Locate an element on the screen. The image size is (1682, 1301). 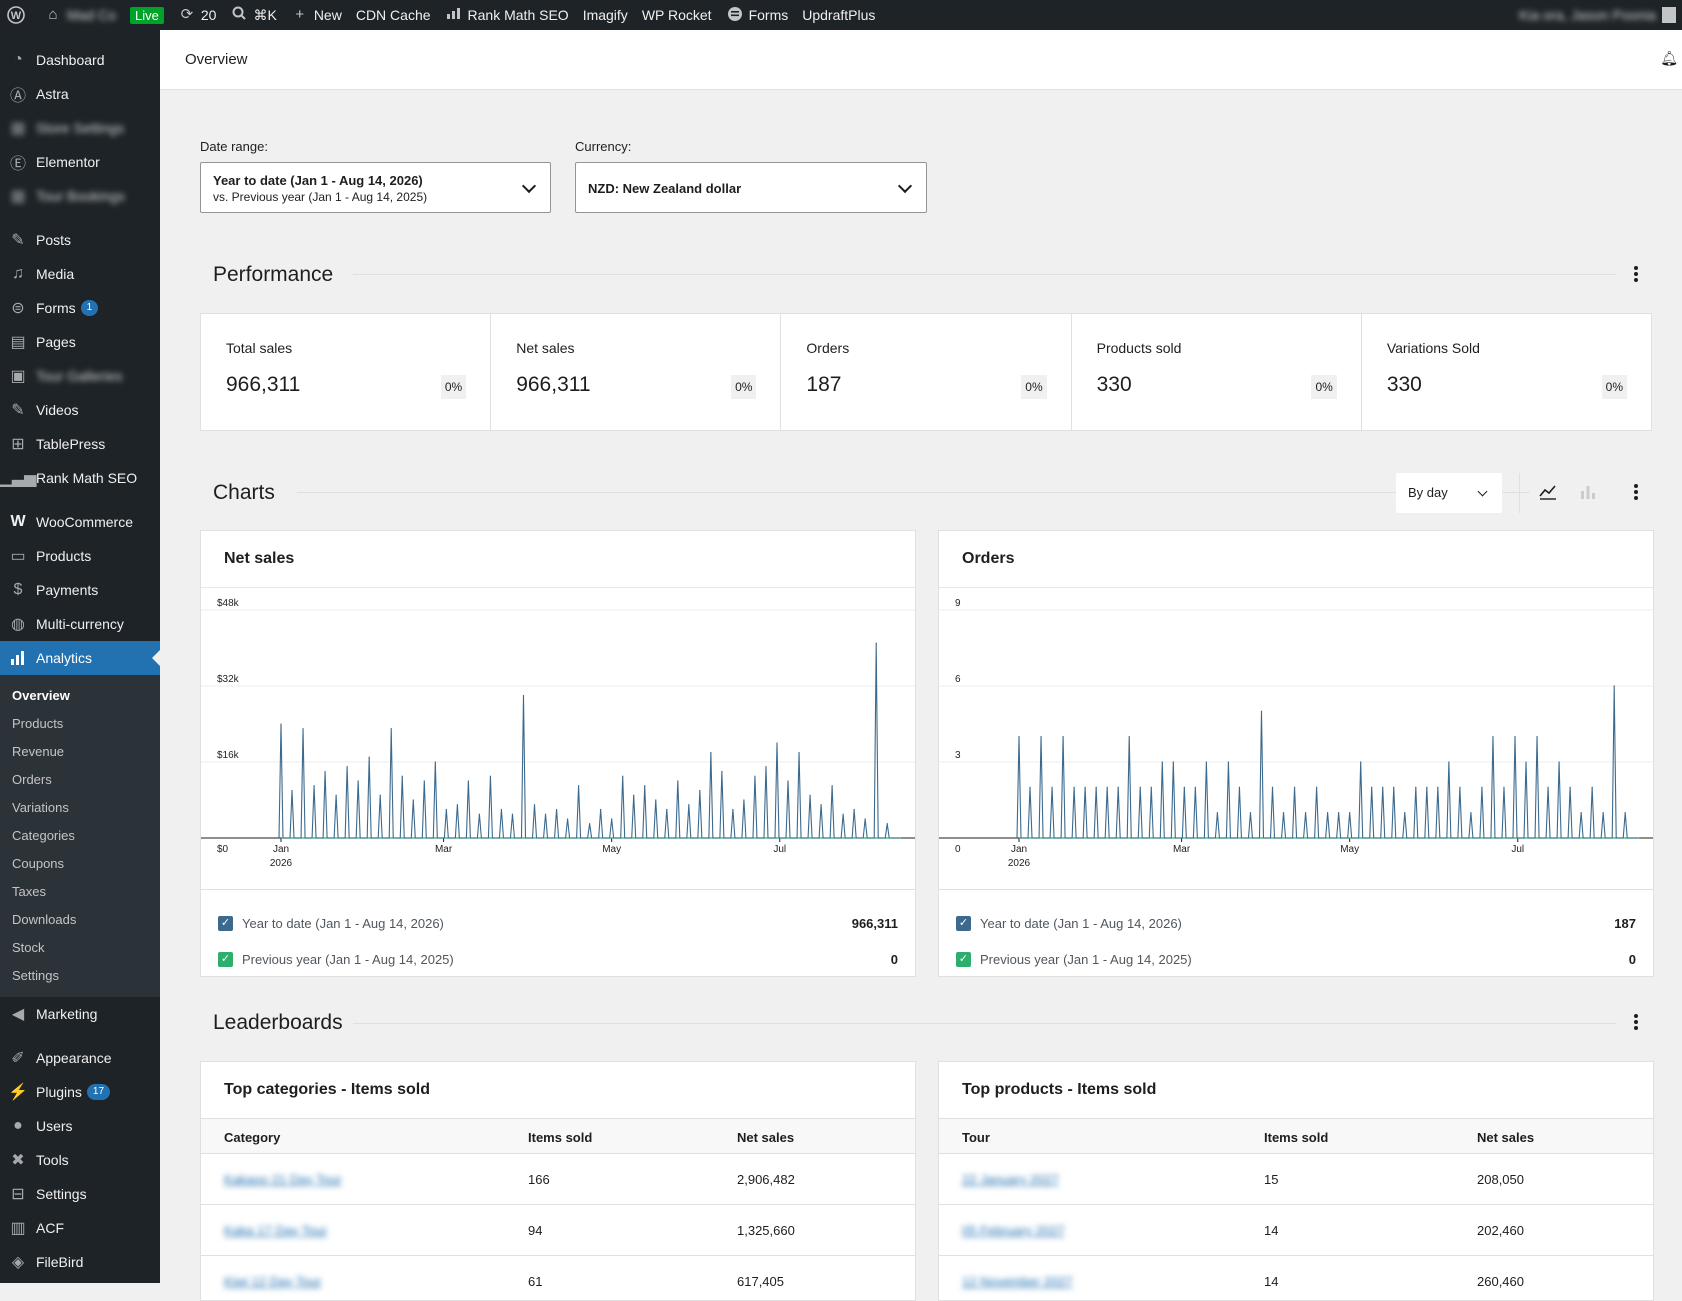
menu-posts: ✎ Posts is located at coordinates (80, 240).